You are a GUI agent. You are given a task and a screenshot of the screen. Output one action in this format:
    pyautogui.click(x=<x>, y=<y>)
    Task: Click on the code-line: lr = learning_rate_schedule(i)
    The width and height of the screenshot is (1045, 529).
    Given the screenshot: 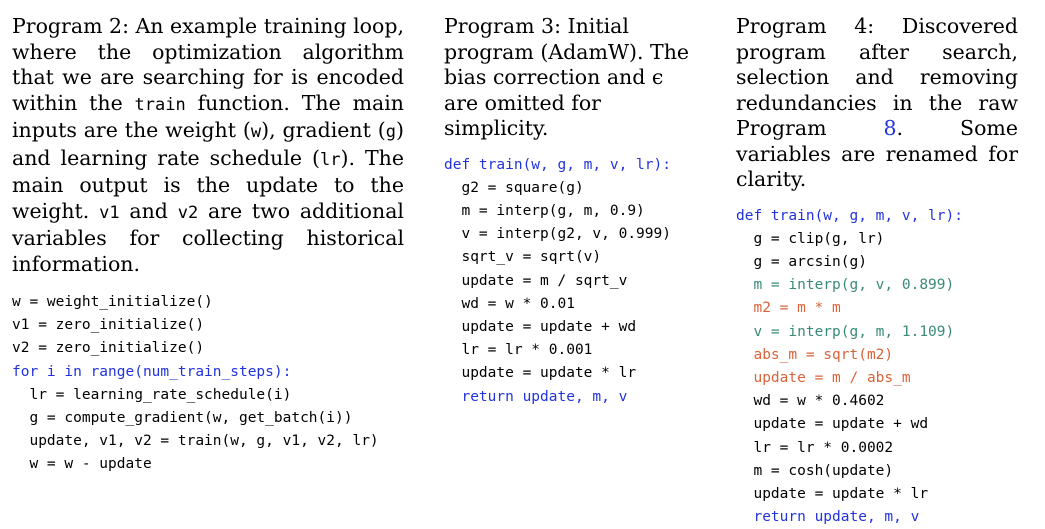 What is the action you would take?
    pyautogui.click(x=208, y=395)
    